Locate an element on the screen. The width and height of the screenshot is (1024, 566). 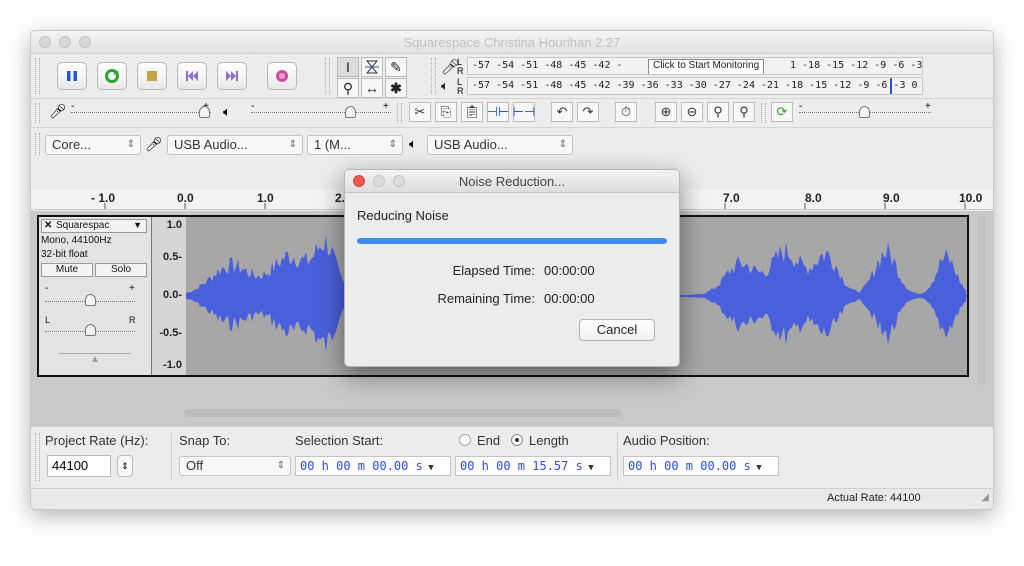
loop-play-icon: ⟳ is located at coordinates (782, 111).